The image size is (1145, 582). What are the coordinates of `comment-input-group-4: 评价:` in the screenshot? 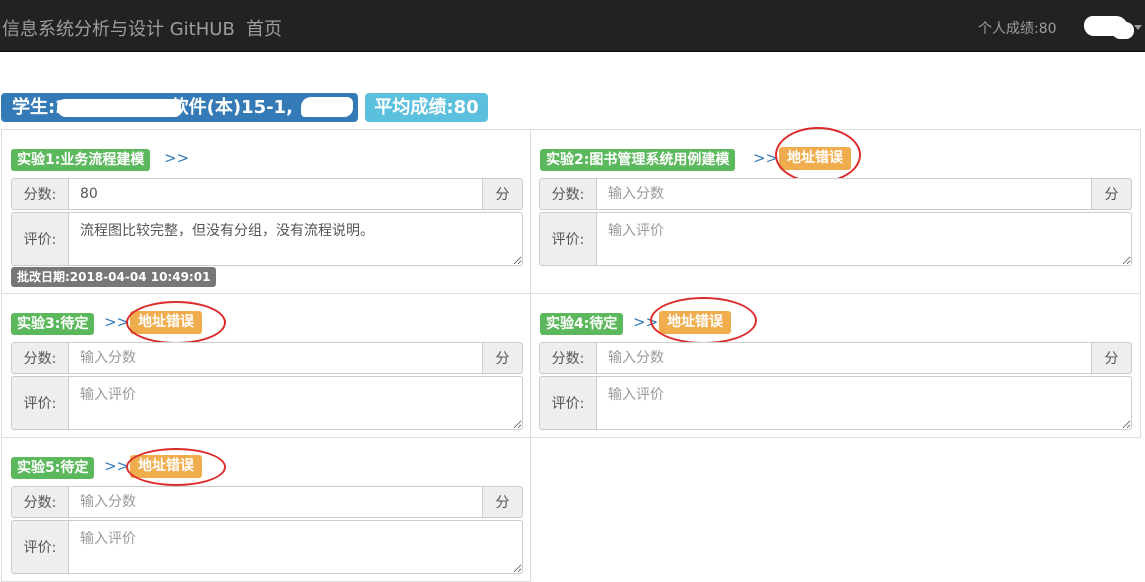 It's located at (835, 403).